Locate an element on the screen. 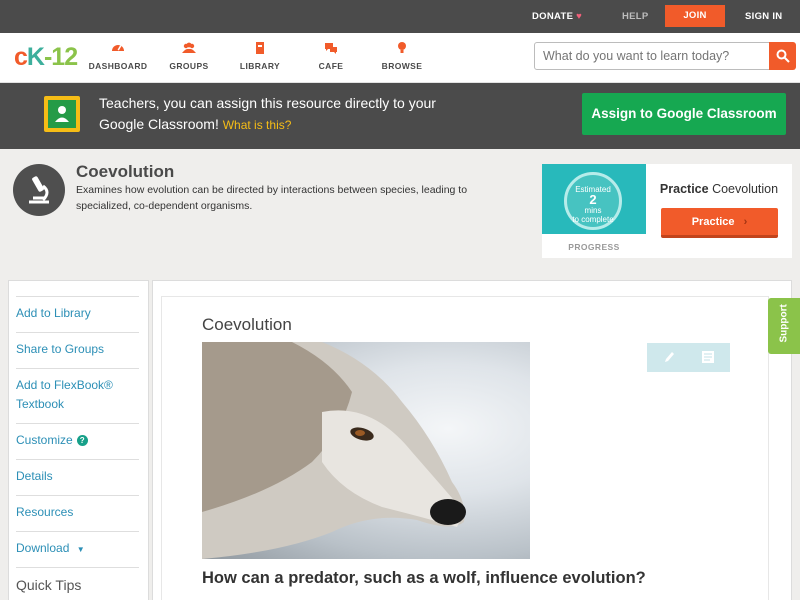 This screenshot has width=800, height=600. sidebar-item-add-to-library: Add to Library is located at coordinates (77, 313).